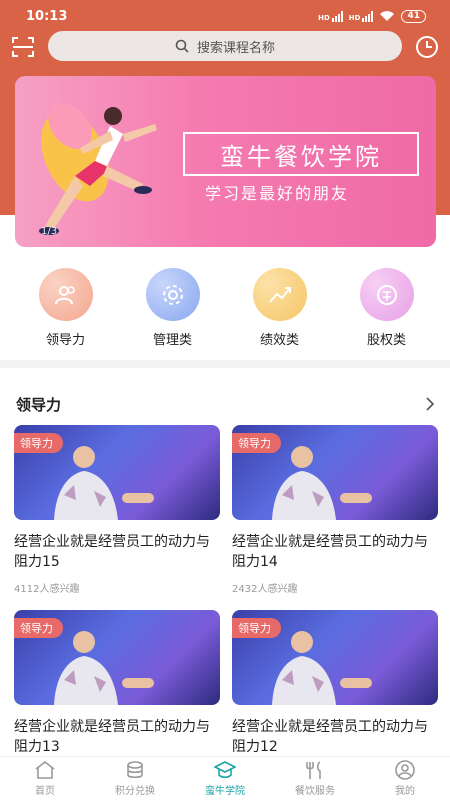  I want to click on status-icons: HD HD 41, so click(372, 16).